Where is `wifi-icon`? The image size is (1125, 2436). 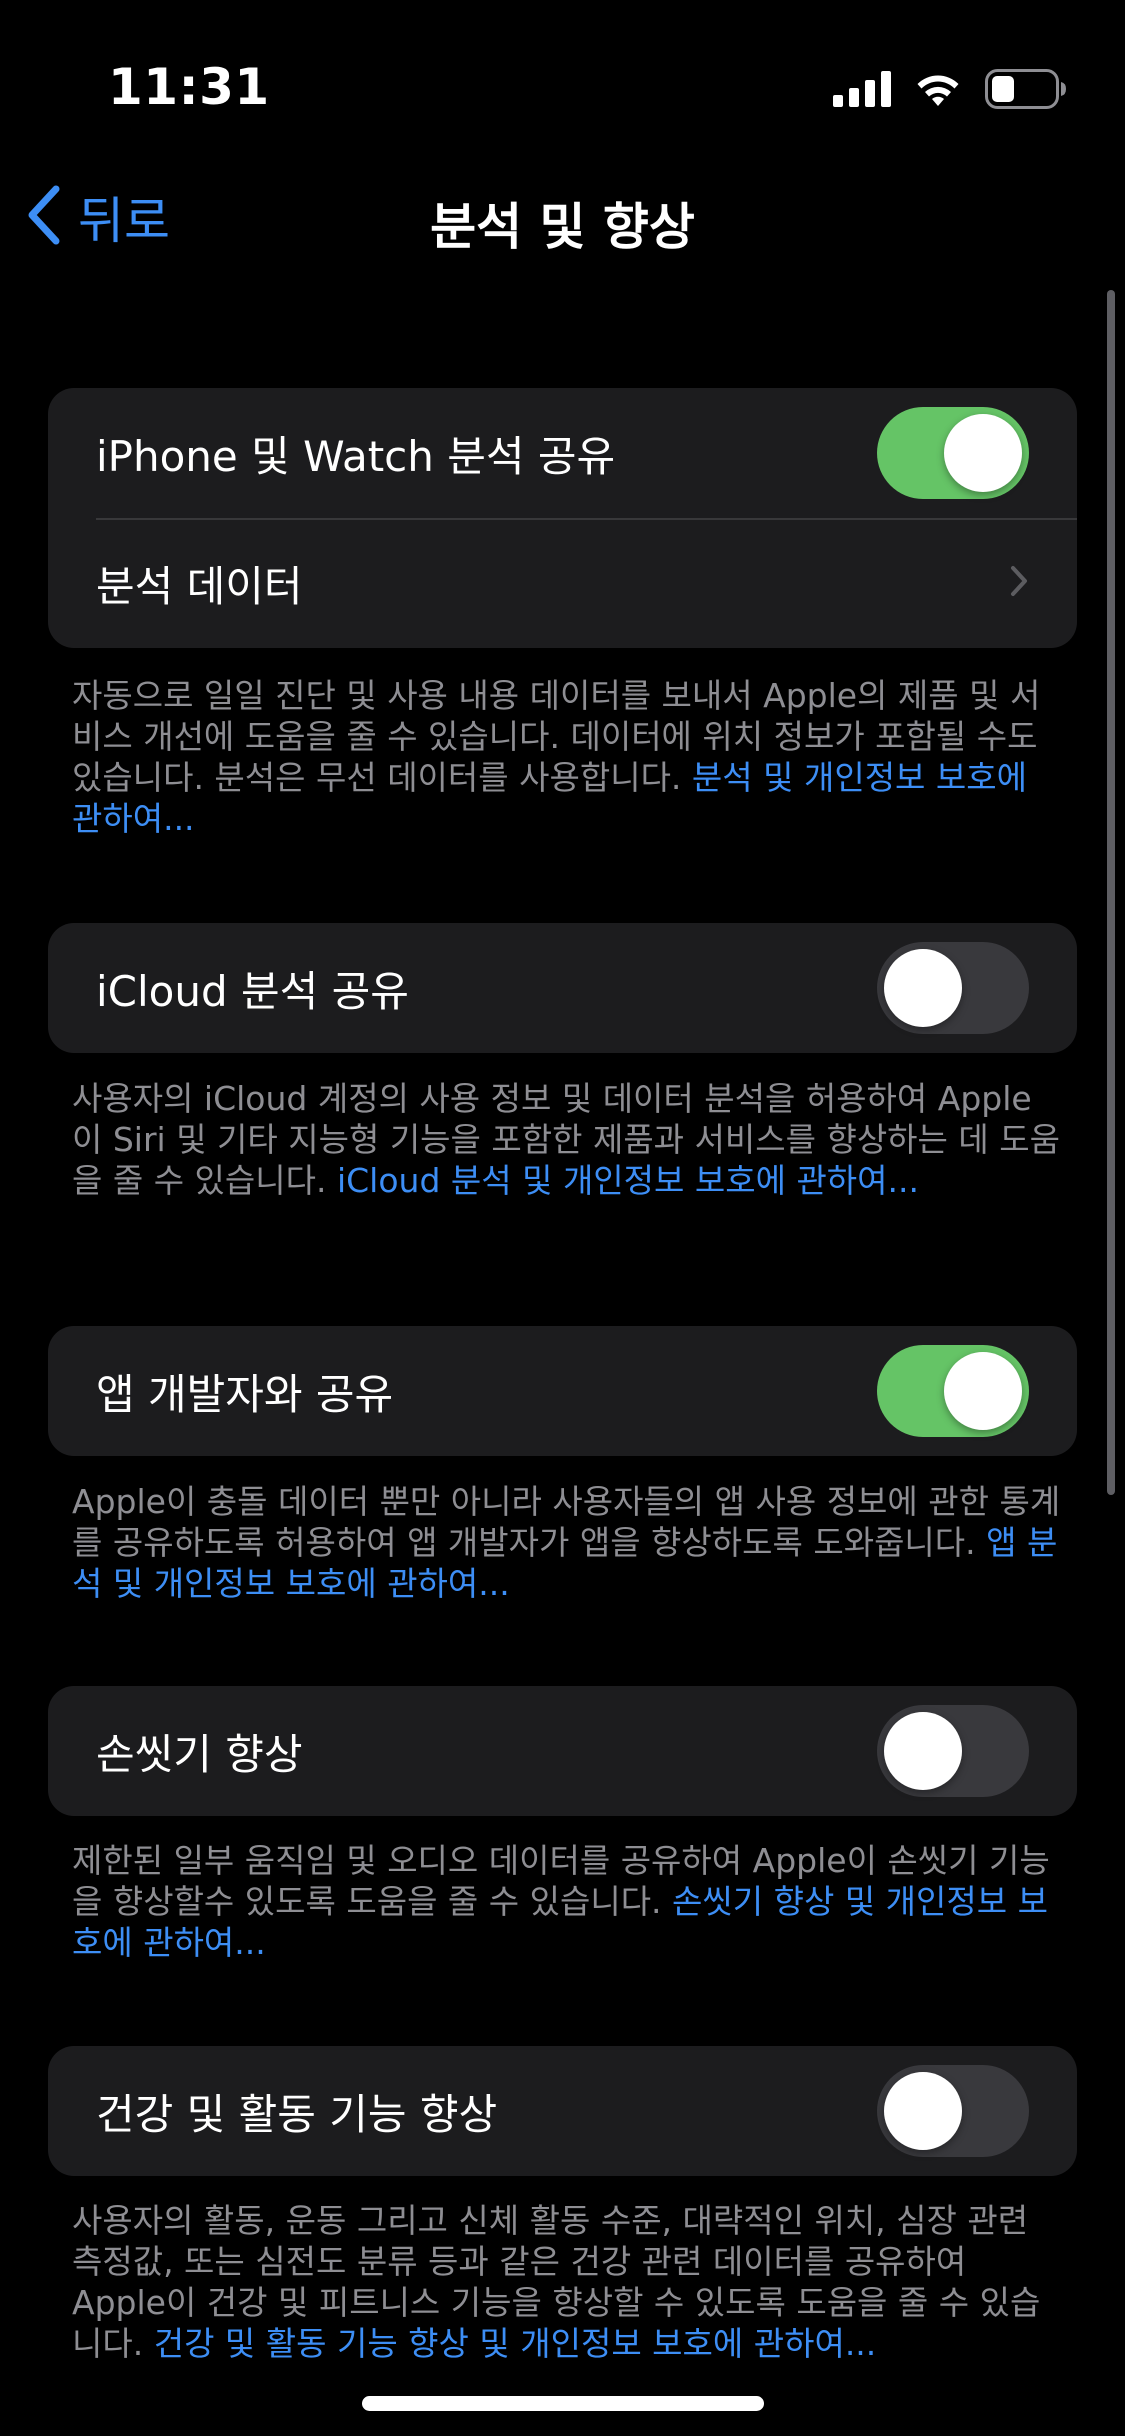 wifi-icon is located at coordinates (938, 89).